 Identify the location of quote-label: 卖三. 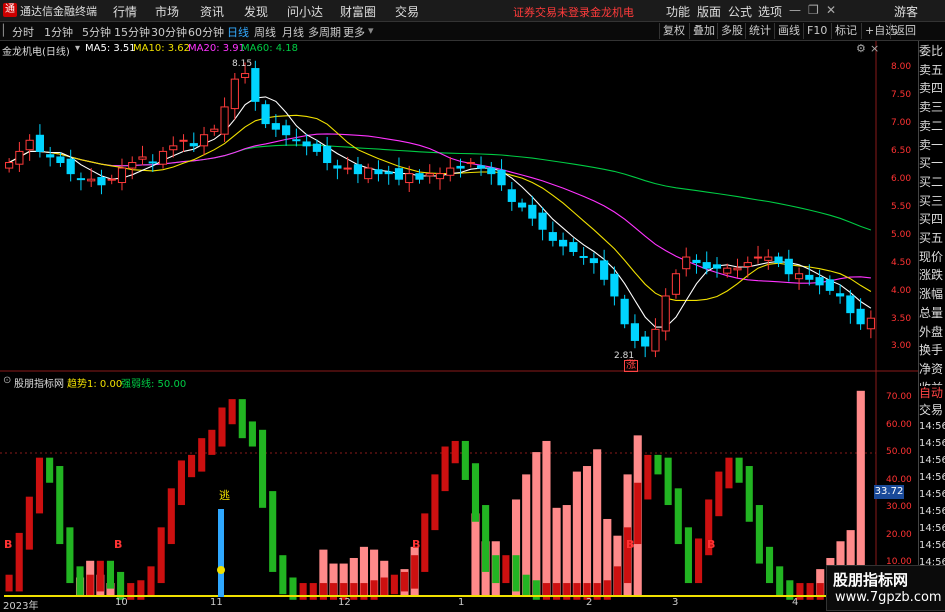
(932, 107).